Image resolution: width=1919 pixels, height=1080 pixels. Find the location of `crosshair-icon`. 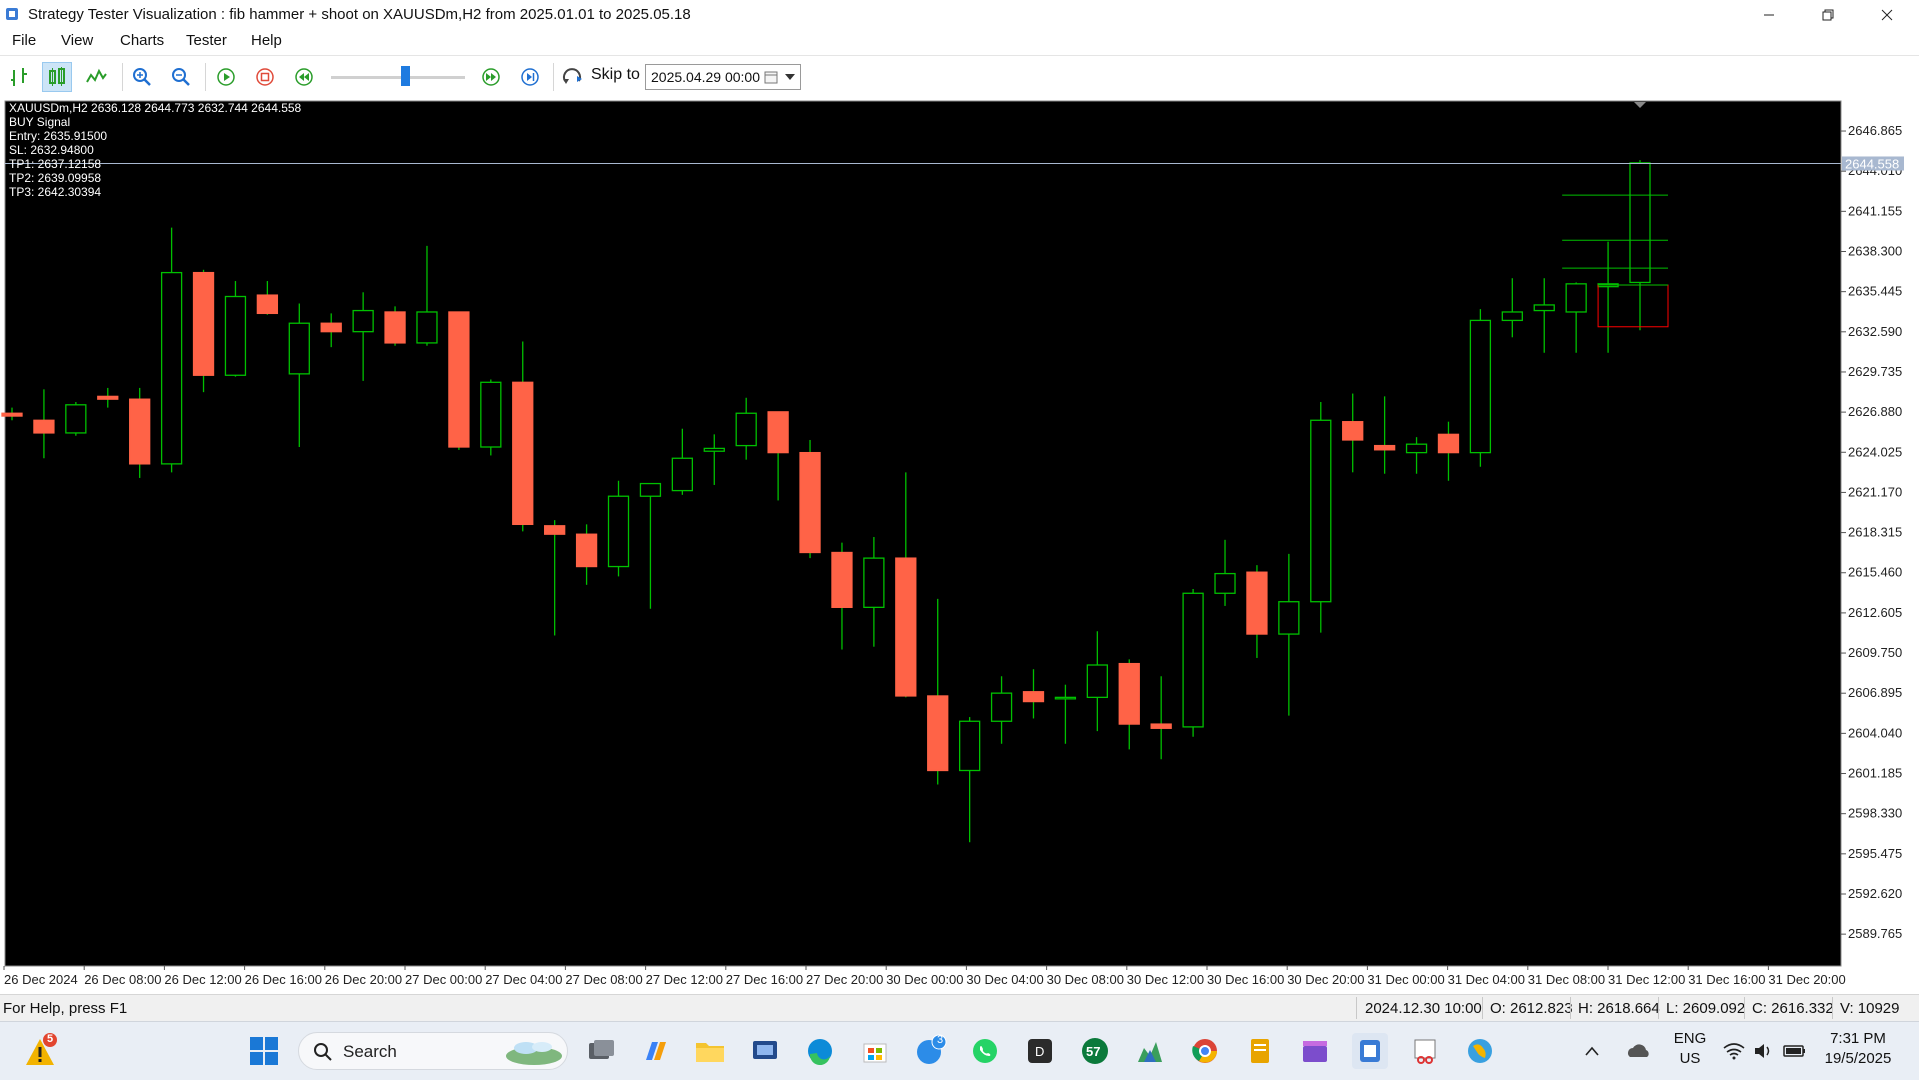

crosshair-icon is located at coordinates (19, 77).